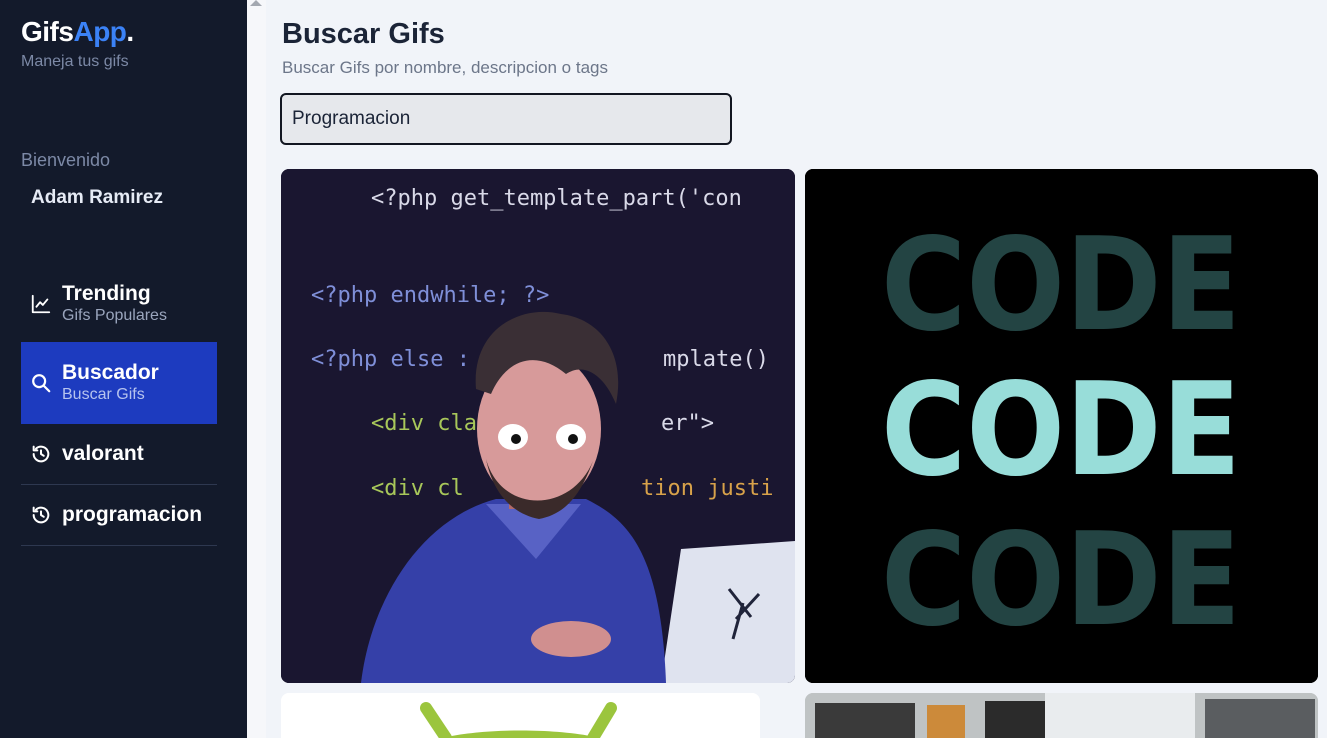 The width and height of the screenshot is (1327, 738). I want to click on scrollbar-track, so click(256, 369).